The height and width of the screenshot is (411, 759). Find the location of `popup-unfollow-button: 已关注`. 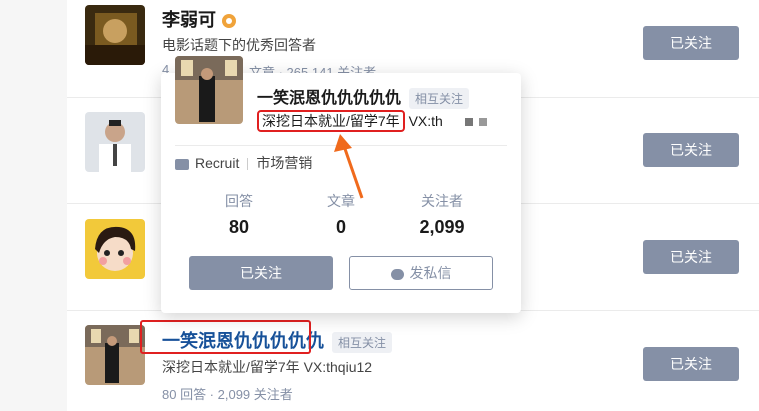

popup-unfollow-button: 已关注 is located at coordinates (261, 273).